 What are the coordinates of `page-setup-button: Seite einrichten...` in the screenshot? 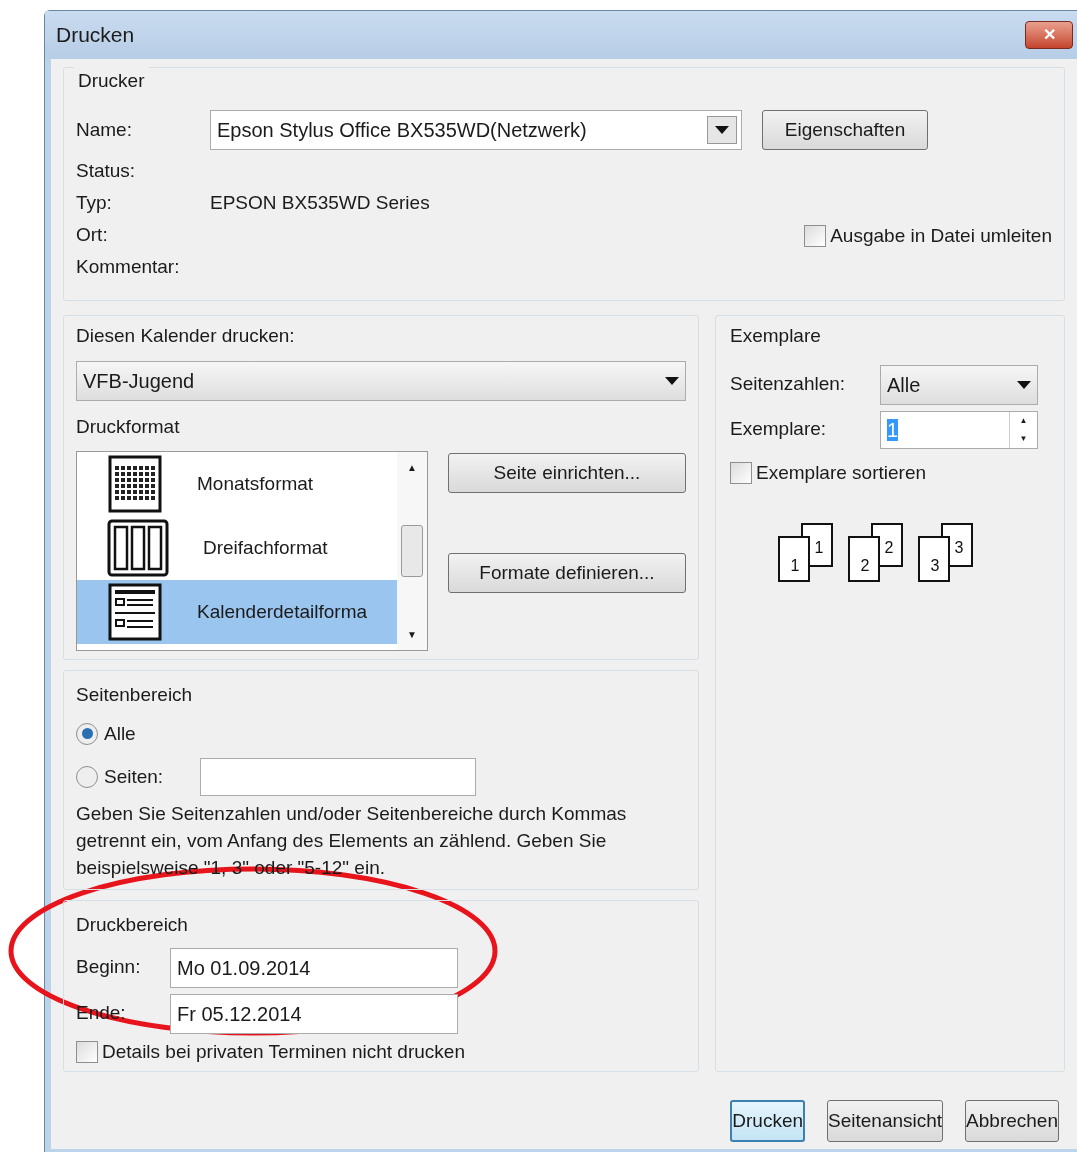 It's located at (567, 473).